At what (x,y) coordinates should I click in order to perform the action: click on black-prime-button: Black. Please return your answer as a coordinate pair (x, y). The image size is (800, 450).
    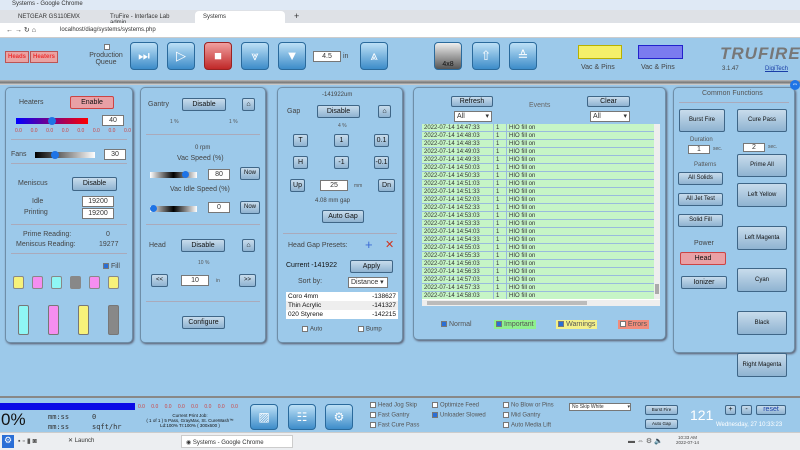
    Looking at the image, I should click on (762, 322).